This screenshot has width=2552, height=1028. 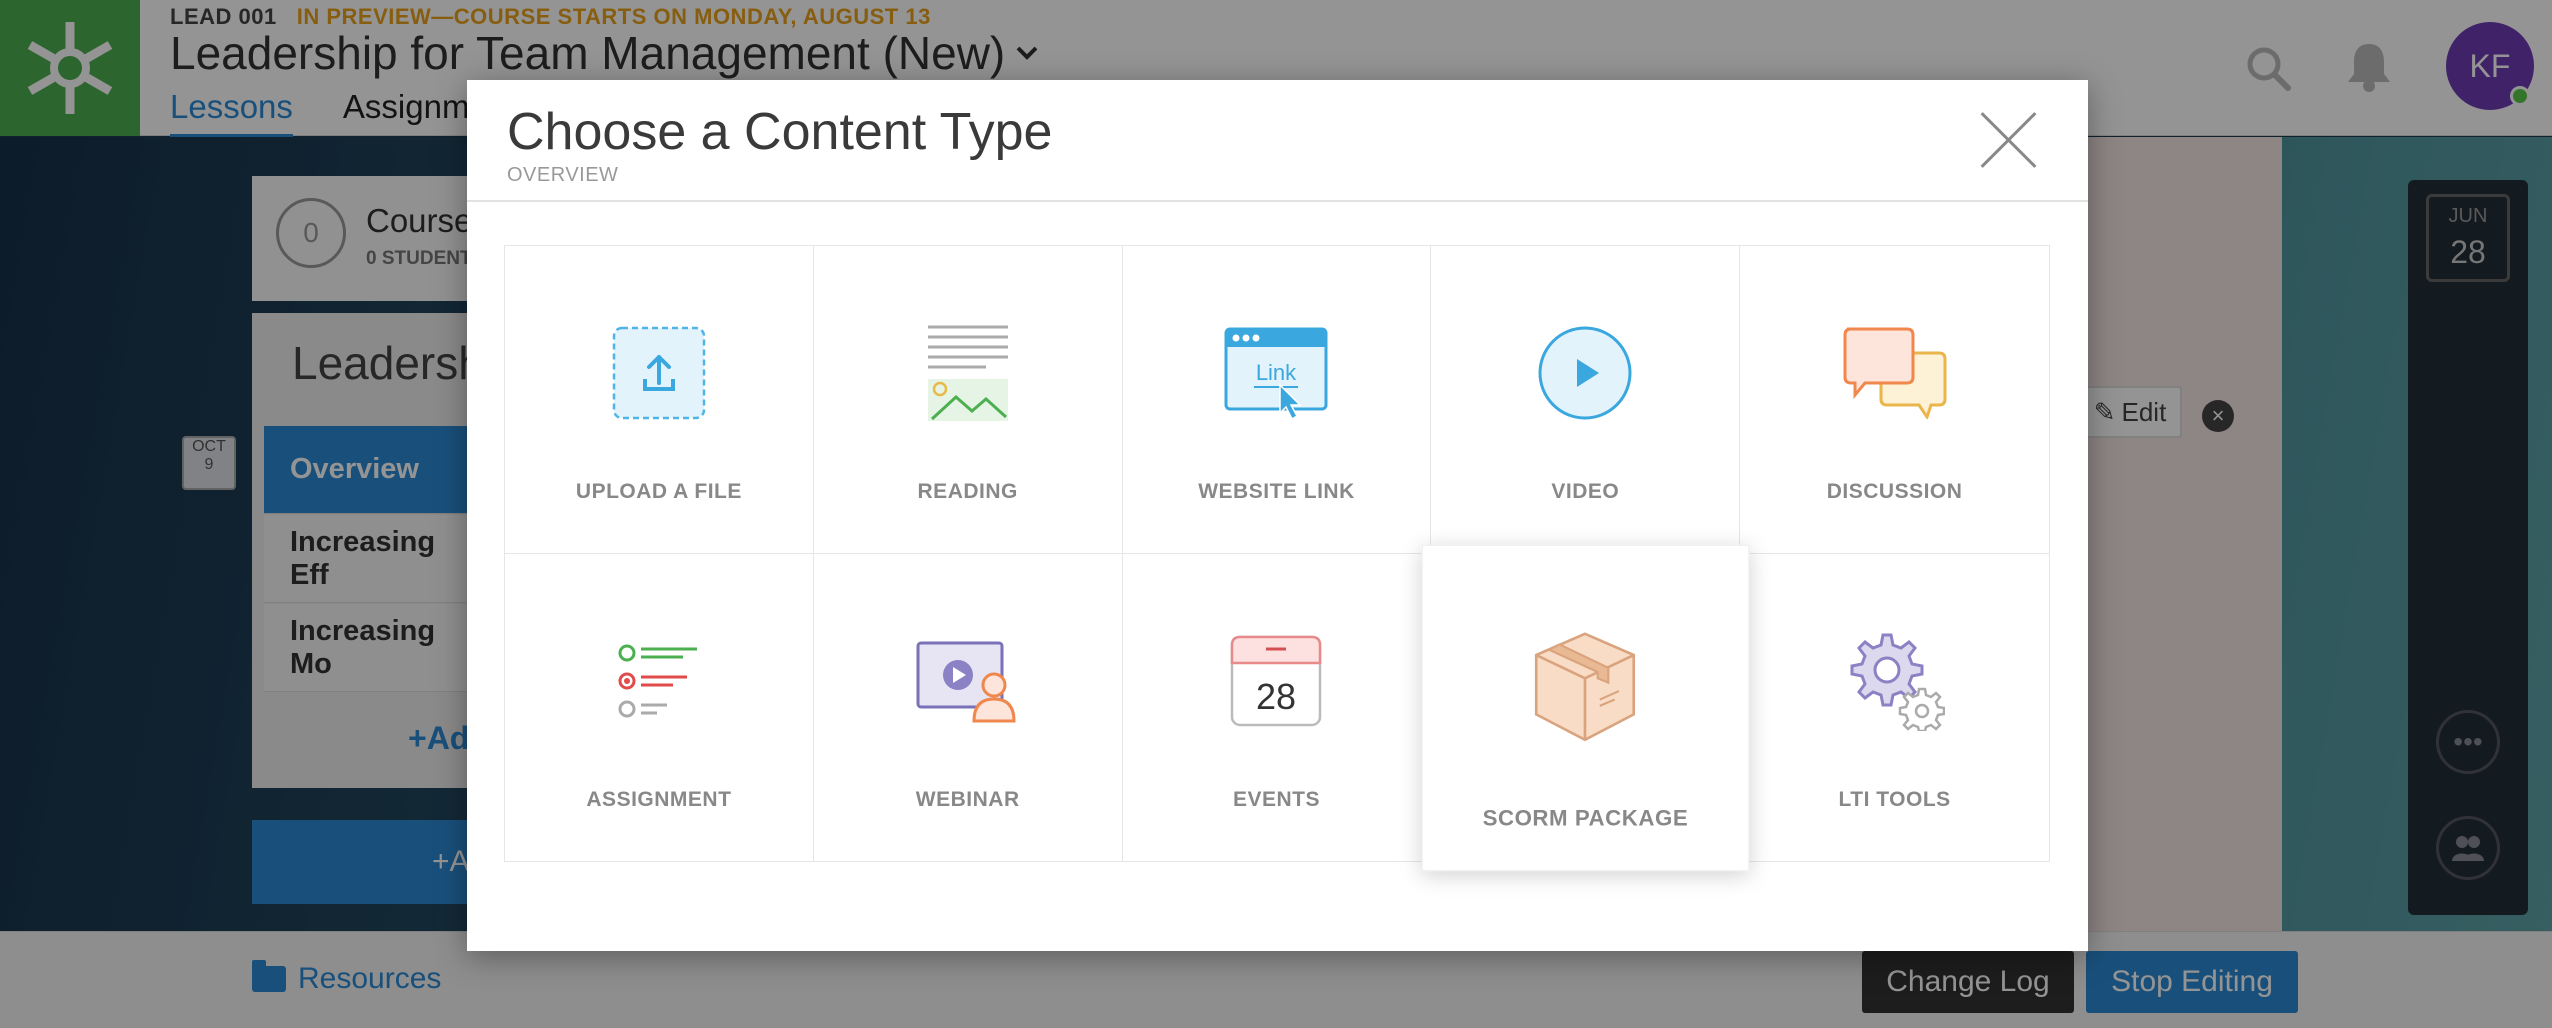 What do you see at coordinates (563, 175) in the screenshot?
I see `modal-subtitle: OVERVIEW` at bounding box center [563, 175].